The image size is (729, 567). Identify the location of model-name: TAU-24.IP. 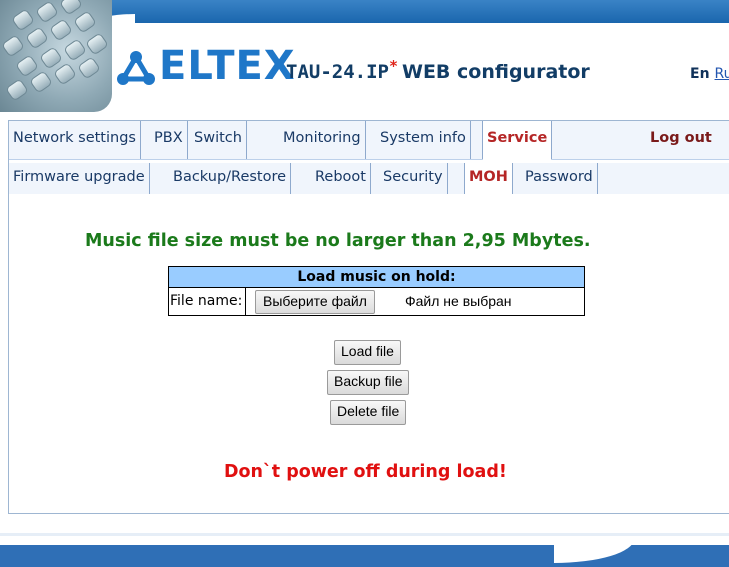
(337, 72).